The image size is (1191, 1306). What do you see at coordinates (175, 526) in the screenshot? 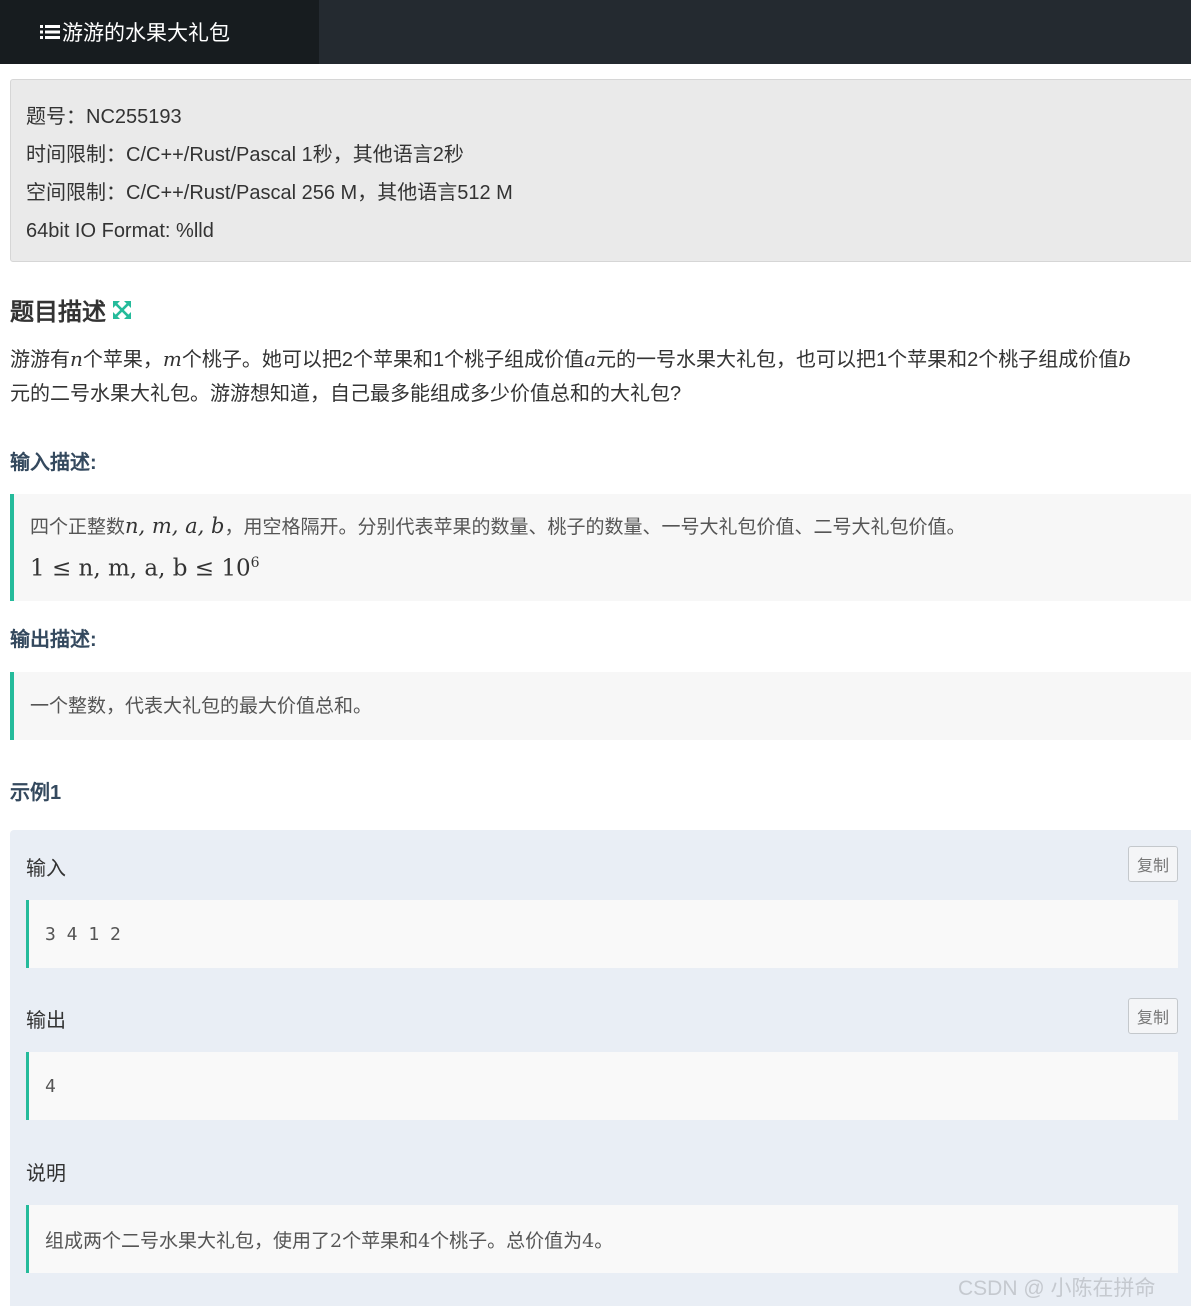
I see `input-vars: n, m, a, b` at bounding box center [175, 526].